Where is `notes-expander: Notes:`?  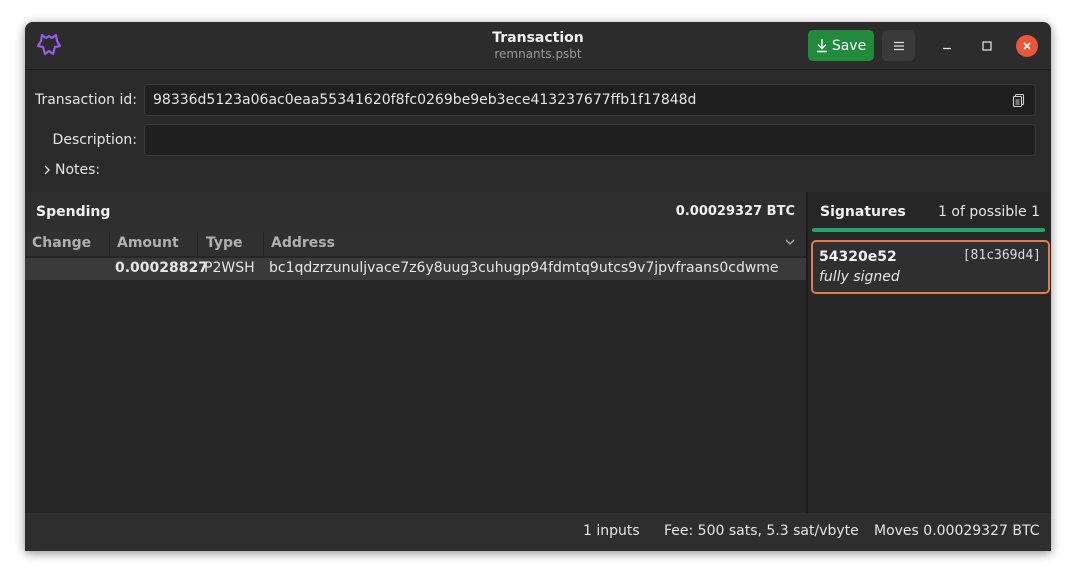
notes-expander: Notes: is located at coordinates (71, 170).